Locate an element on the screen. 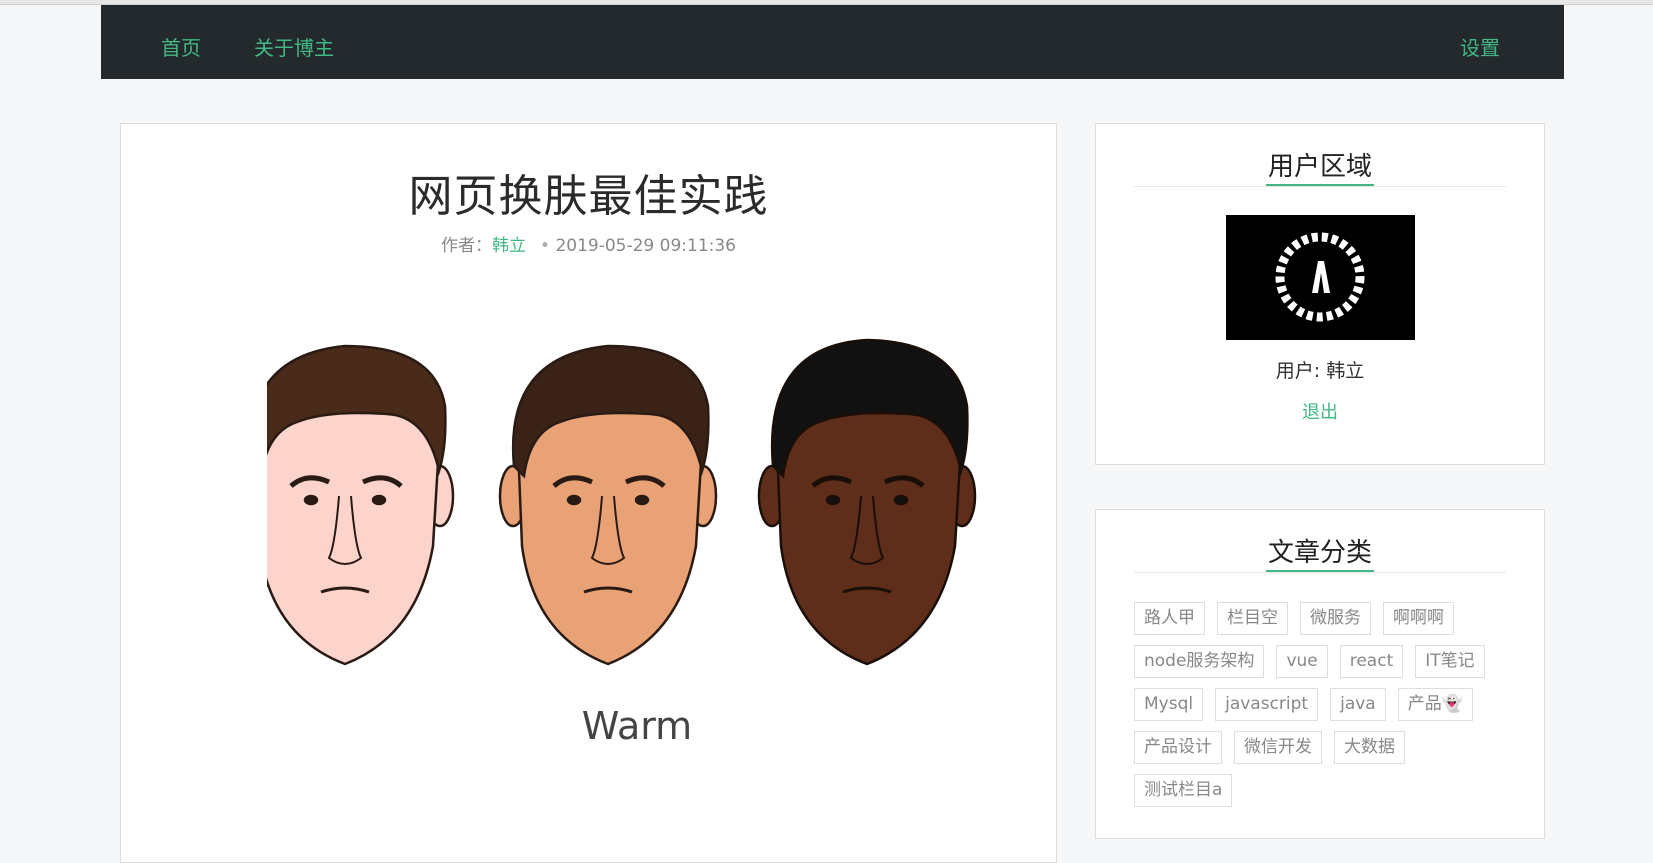 The image size is (1653, 863). user-area-header: 用户区域 is located at coordinates (1320, 166).